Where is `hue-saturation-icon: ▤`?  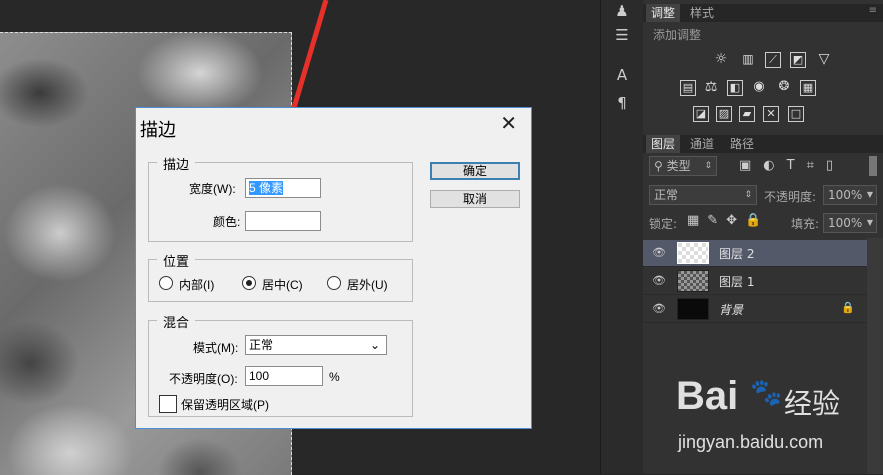
hue-saturation-icon: ▤ is located at coordinates (688, 88).